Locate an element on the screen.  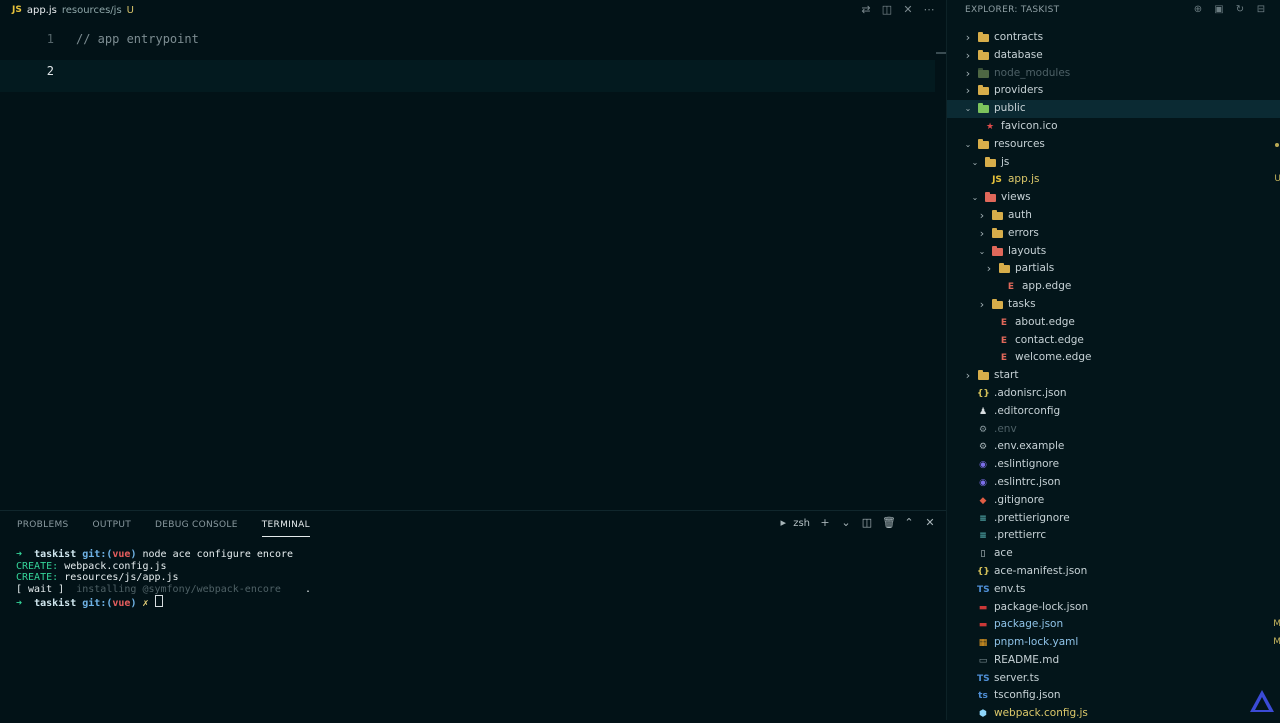
folder-item-auth: › auth is located at coordinates (1113, 216).